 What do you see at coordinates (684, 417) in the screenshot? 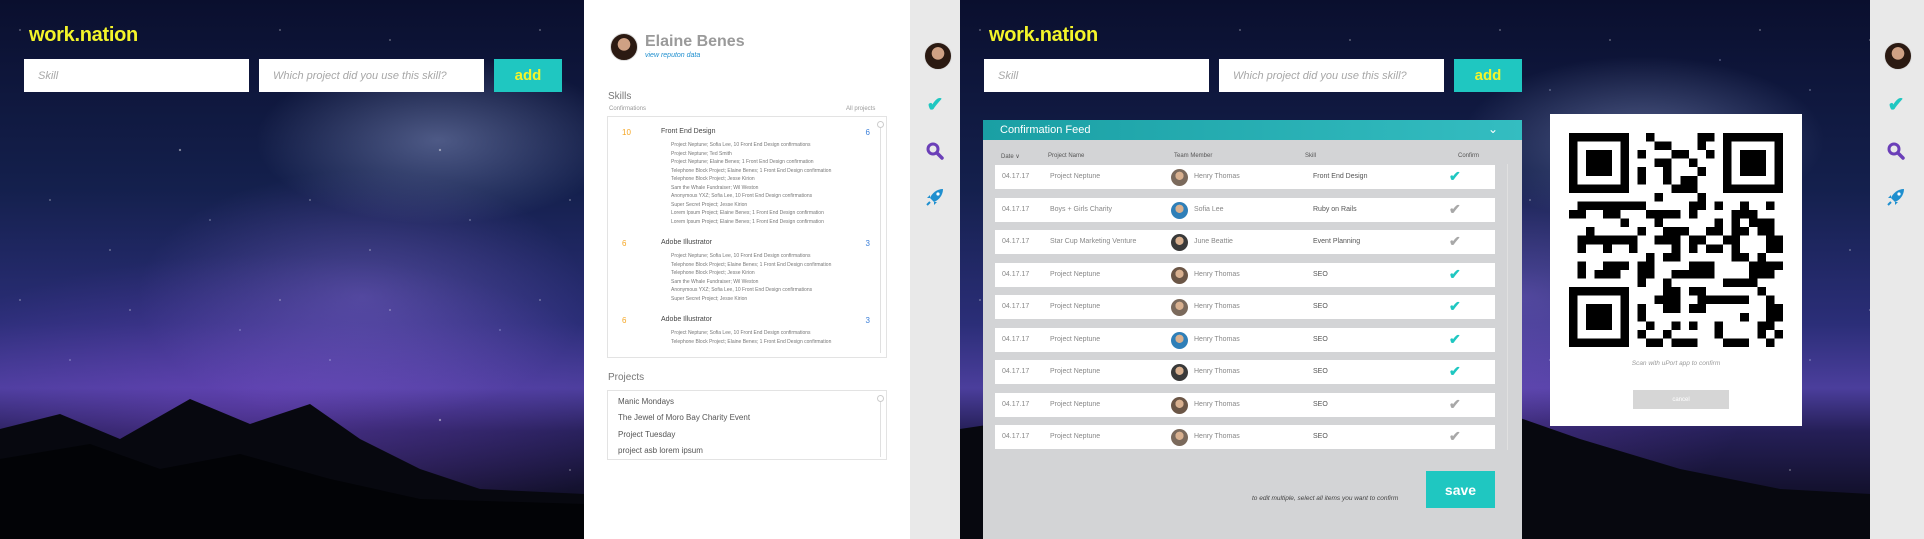
I see `project-item: The Jewel of Moro Bay Charity Event` at bounding box center [684, 417].